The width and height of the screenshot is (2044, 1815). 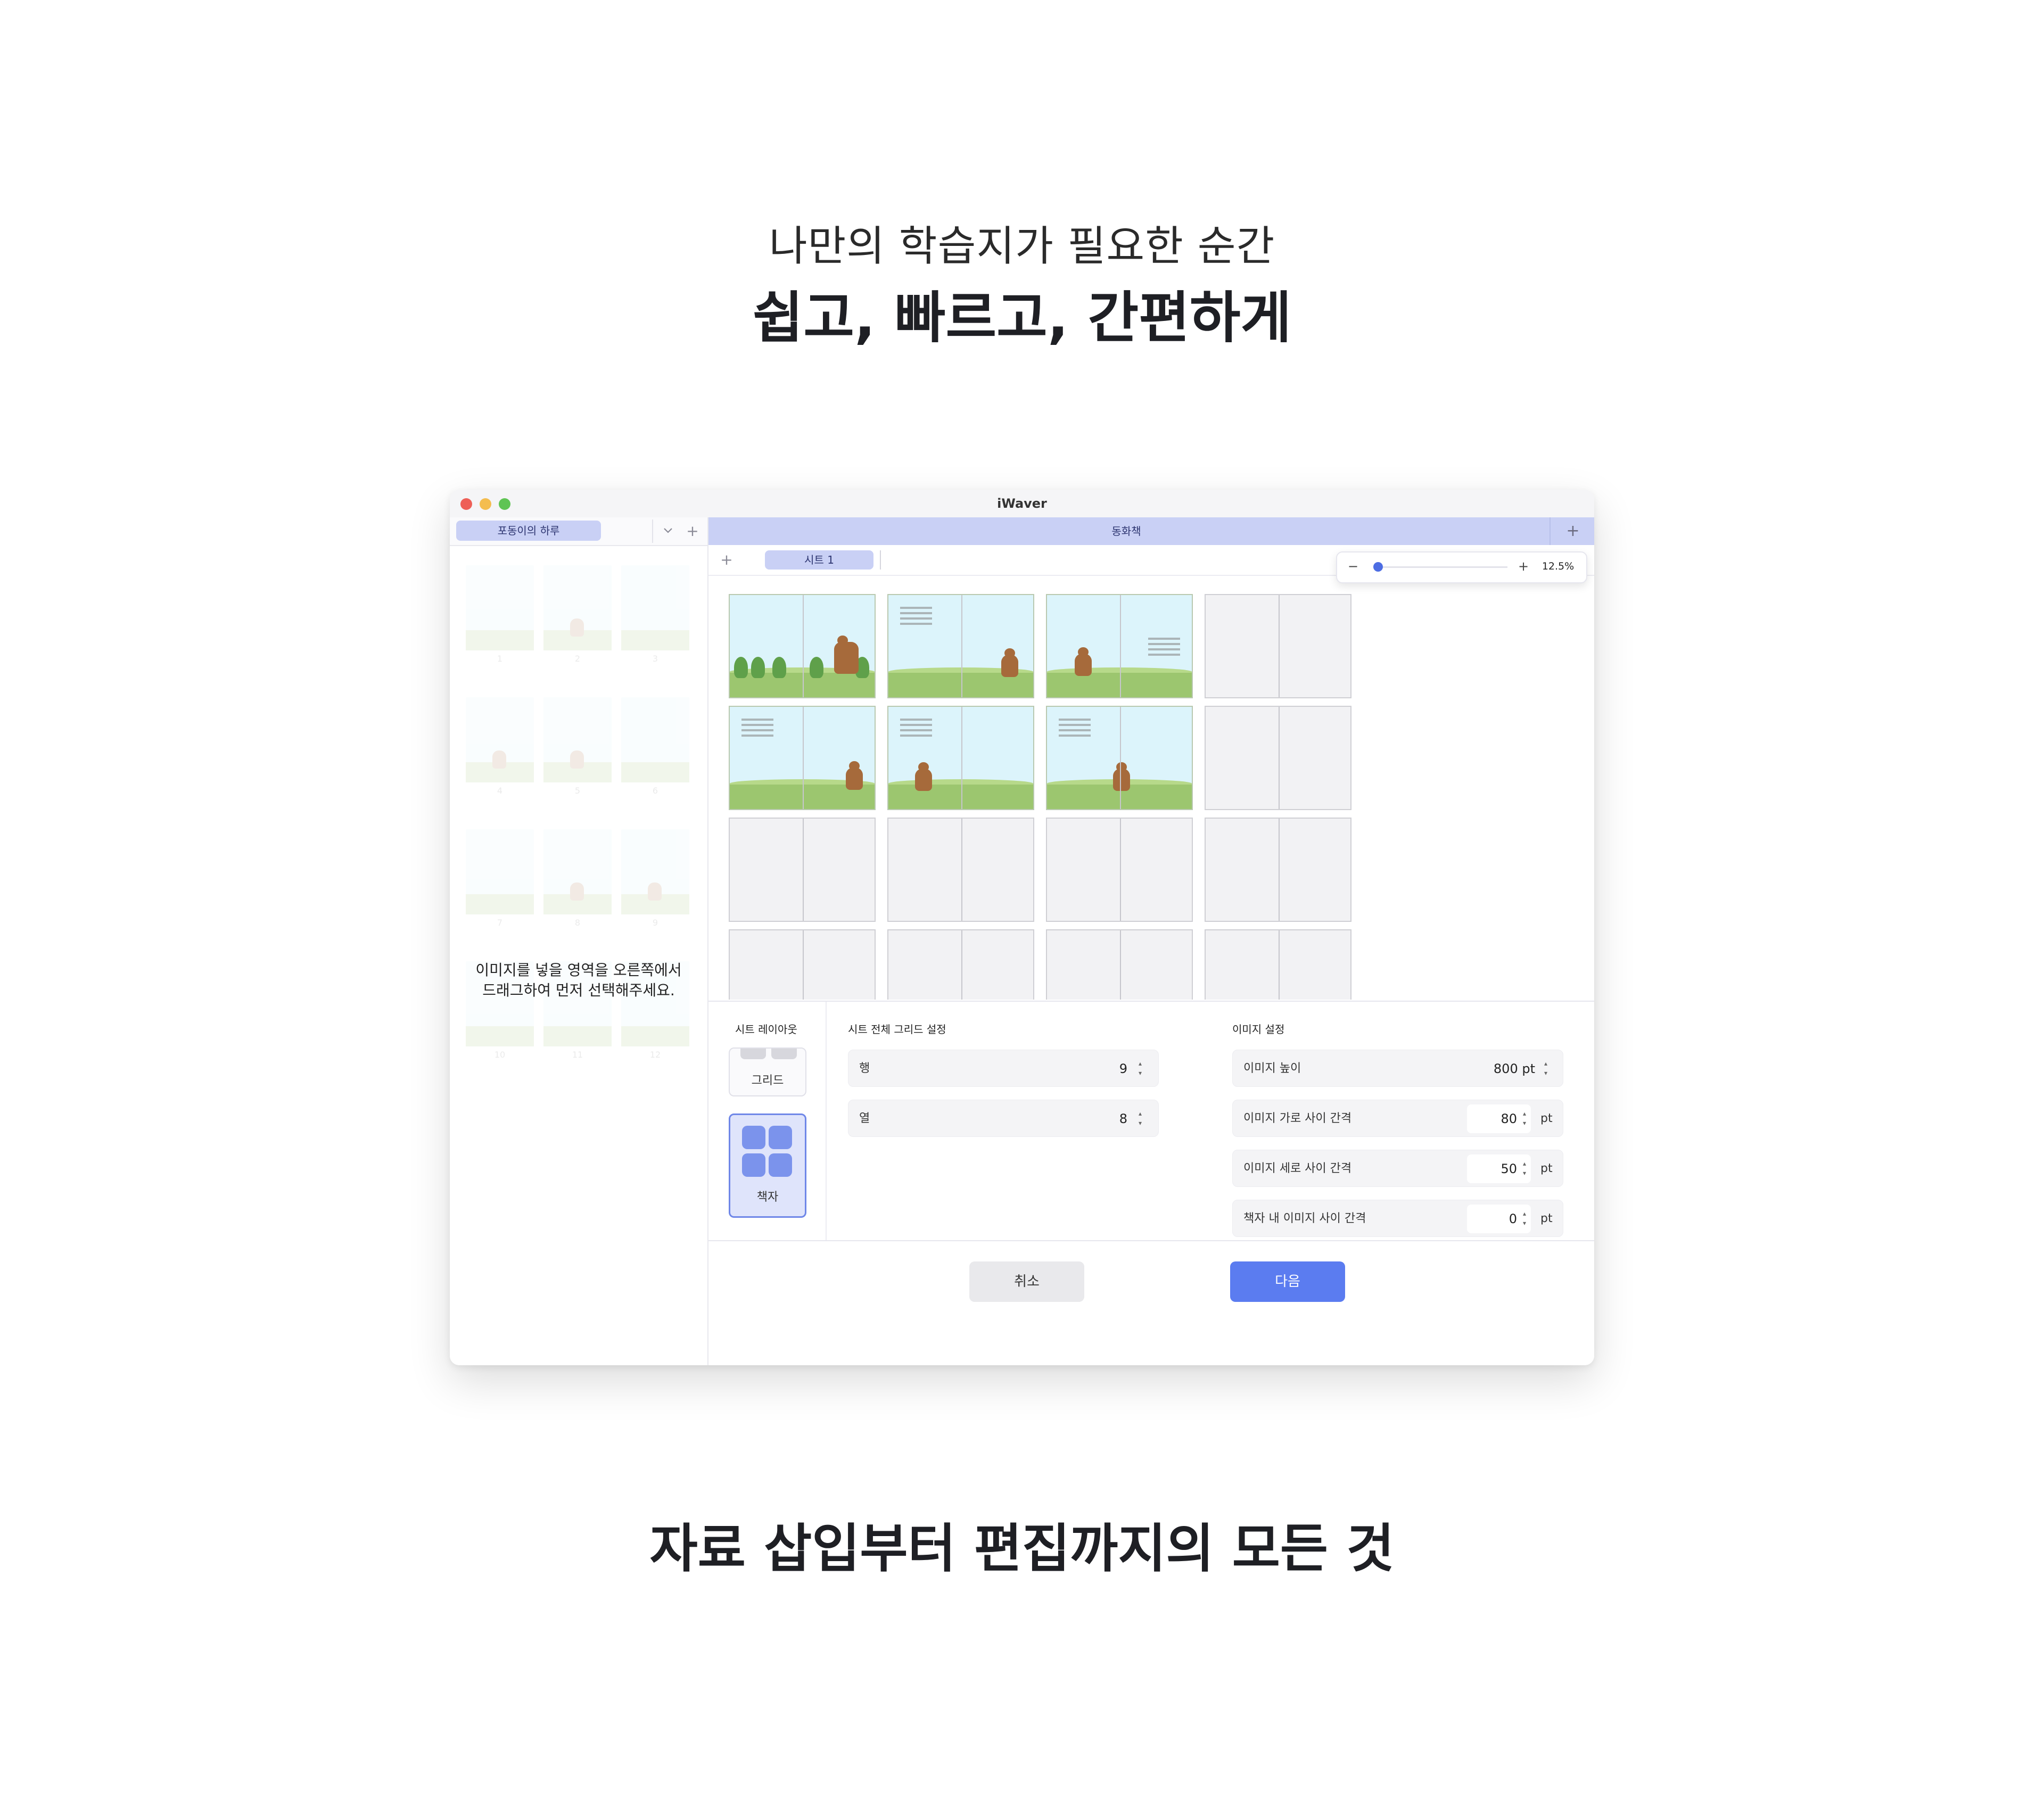 I want to click on rows-field: 행 9 ▴ ▾, so click(x=1003, y=1068).